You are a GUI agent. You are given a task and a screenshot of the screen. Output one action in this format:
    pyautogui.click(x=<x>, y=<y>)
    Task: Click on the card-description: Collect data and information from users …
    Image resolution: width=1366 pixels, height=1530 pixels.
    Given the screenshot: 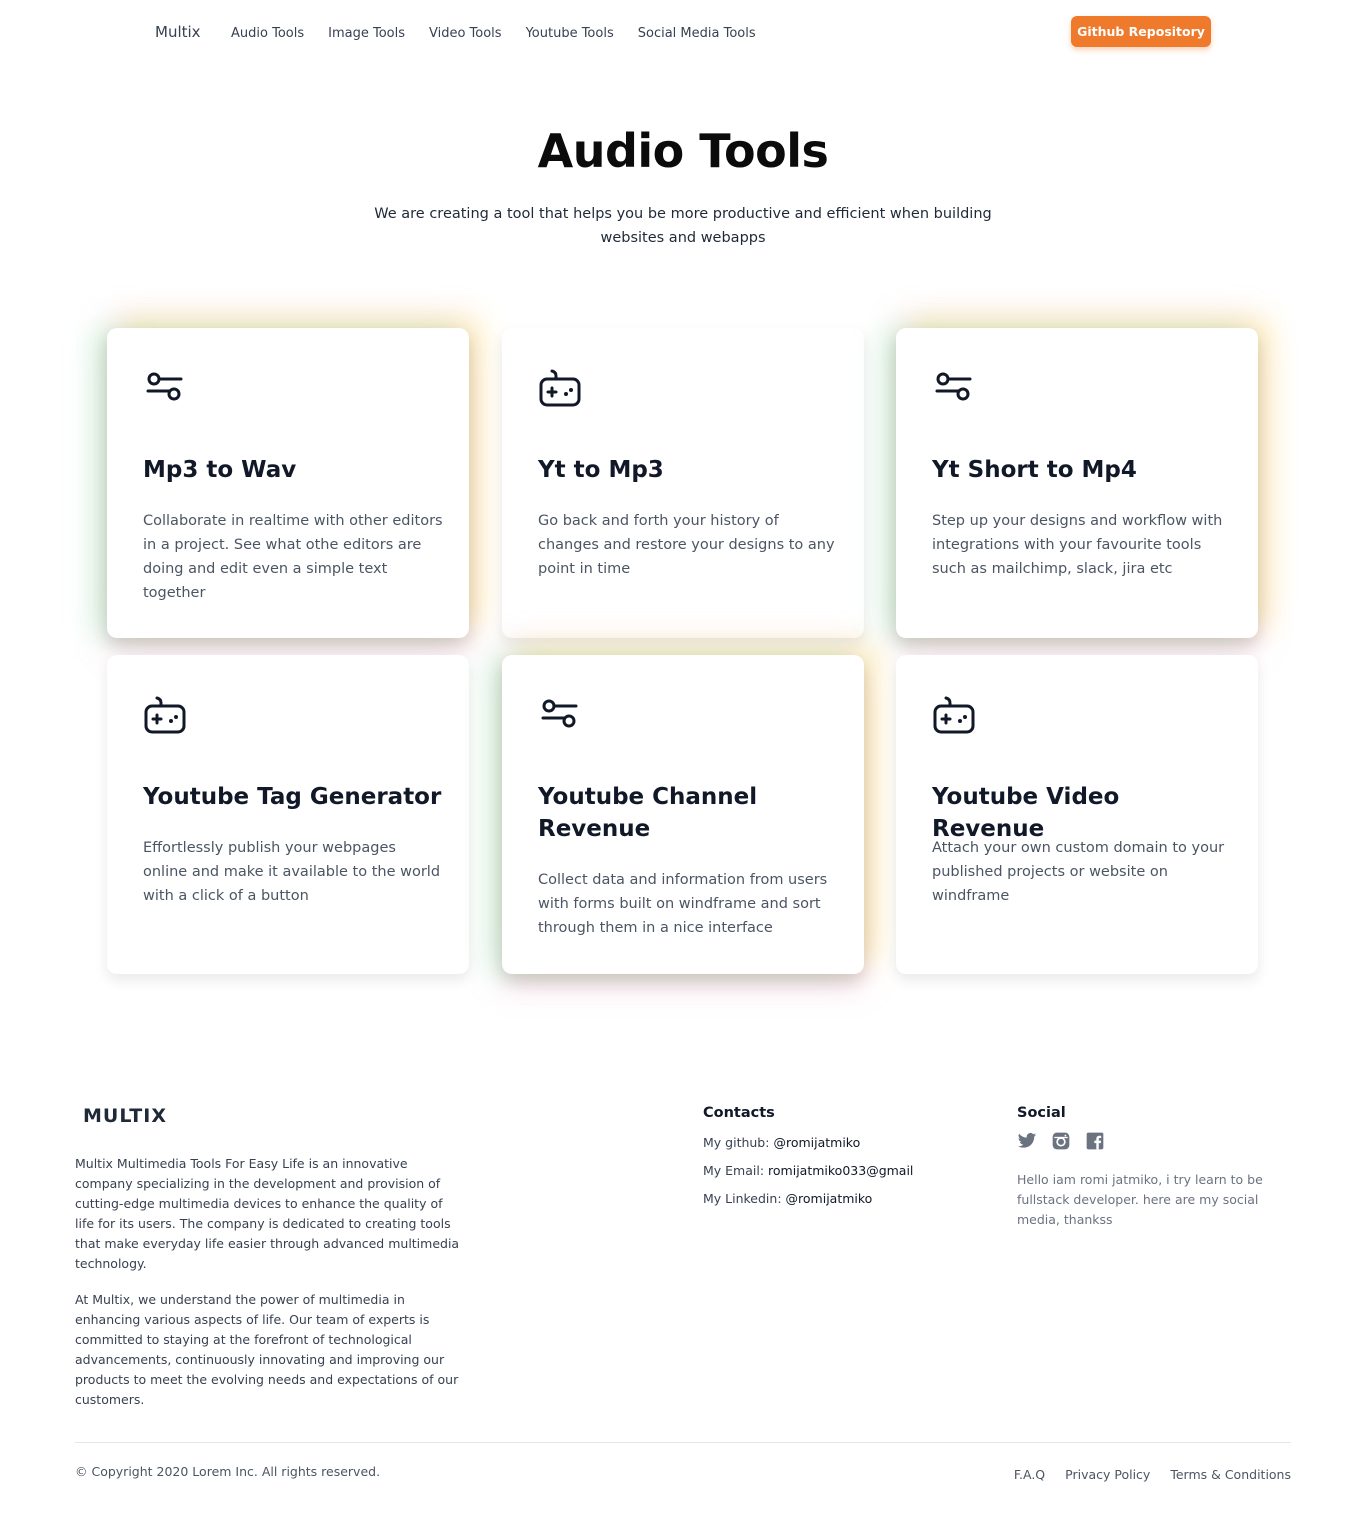 What is the action you would take?
    pyautogui.click(x=683, y=904)
    